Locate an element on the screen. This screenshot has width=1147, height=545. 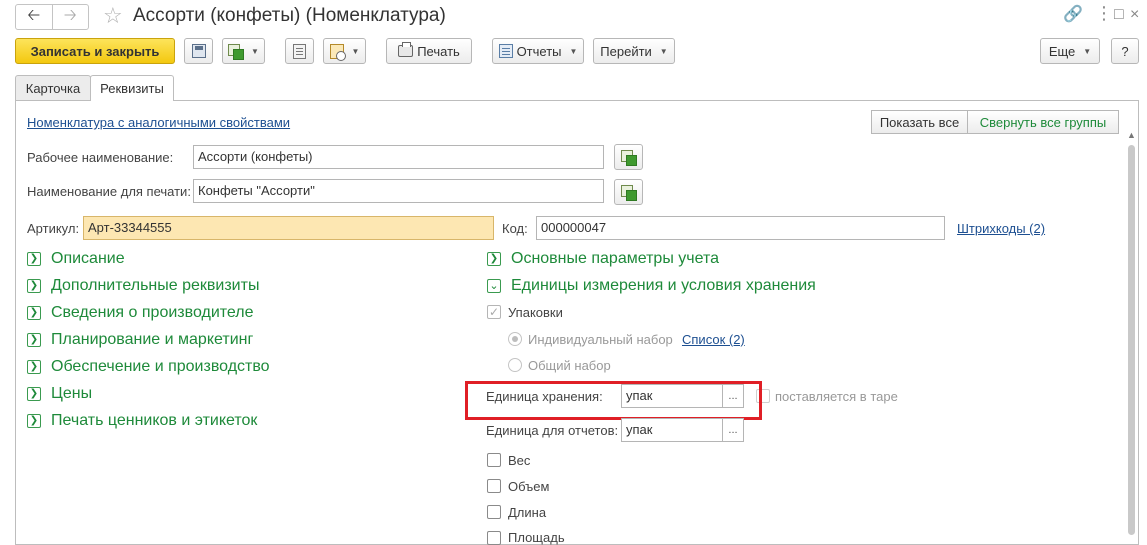
collapse-all-groups-button: Свернуть все группы is located at coordinates (1043, 122).